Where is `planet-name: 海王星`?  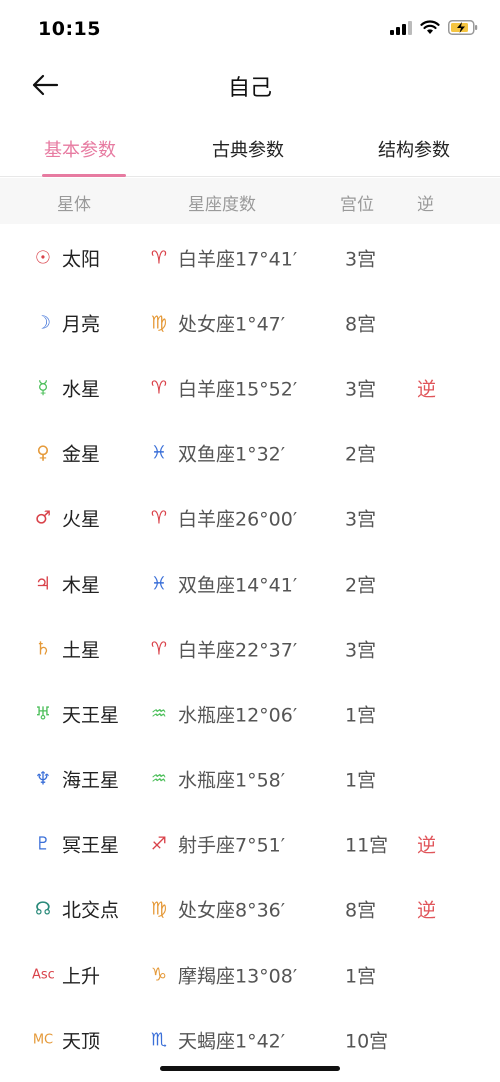
planet-name: 海王星 is located at coordinates (91, 780).